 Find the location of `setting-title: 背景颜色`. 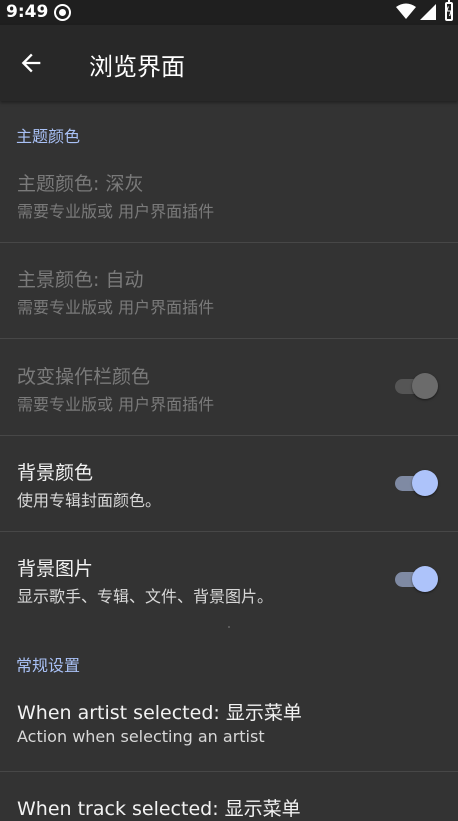

setting-title: 背景颜色 is located at coordinates (55, 473).